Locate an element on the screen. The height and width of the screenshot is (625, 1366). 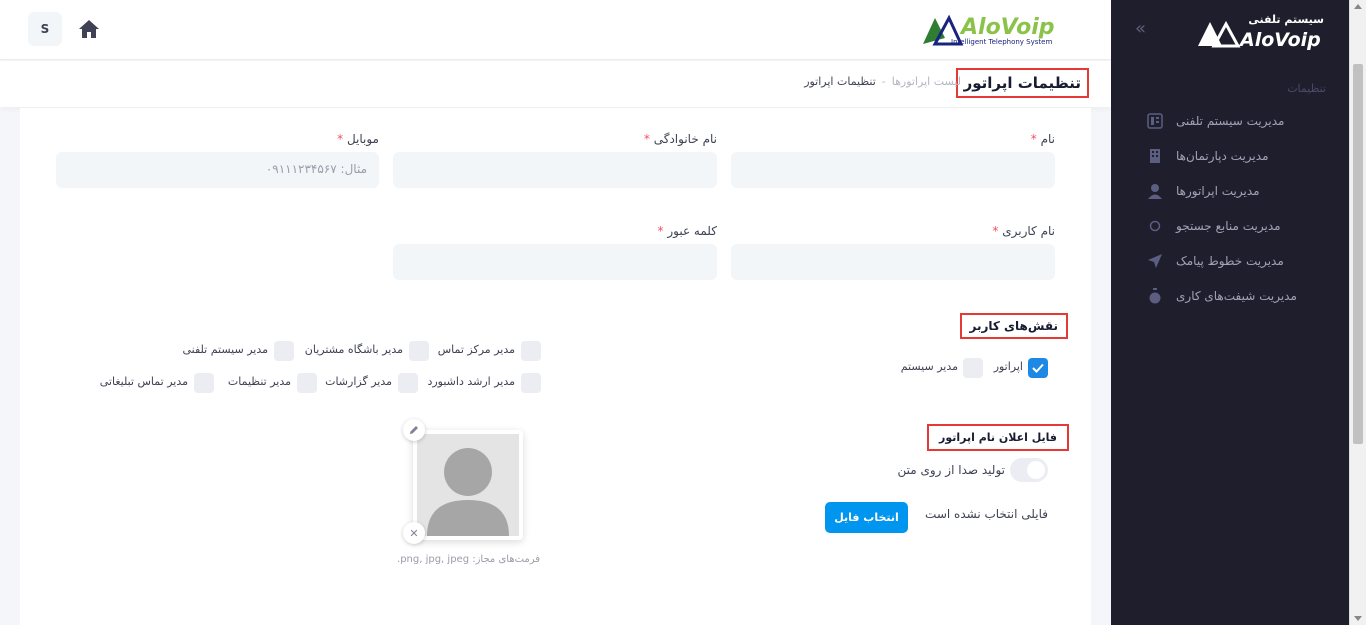
pbx-icon is located at coordinates (1155, 121).